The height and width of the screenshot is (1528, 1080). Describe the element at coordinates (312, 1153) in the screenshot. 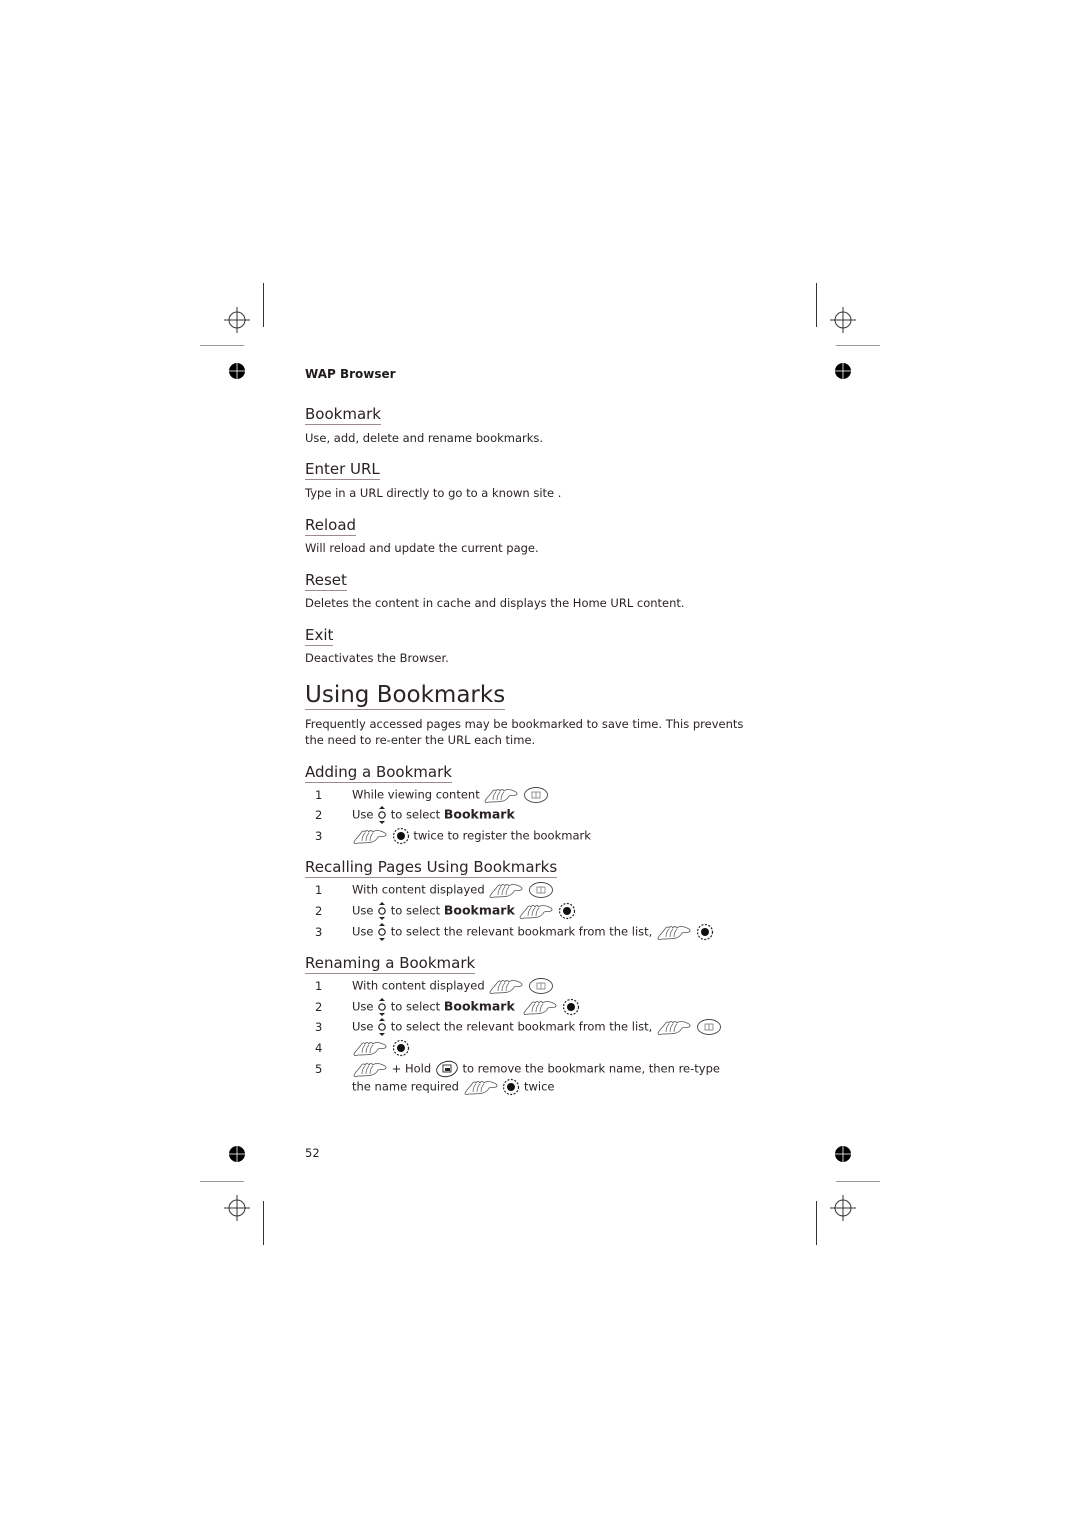

I see `page-number: 52` at that location.